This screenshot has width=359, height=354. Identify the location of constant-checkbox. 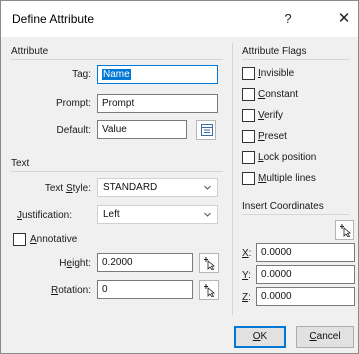
(248, 94).